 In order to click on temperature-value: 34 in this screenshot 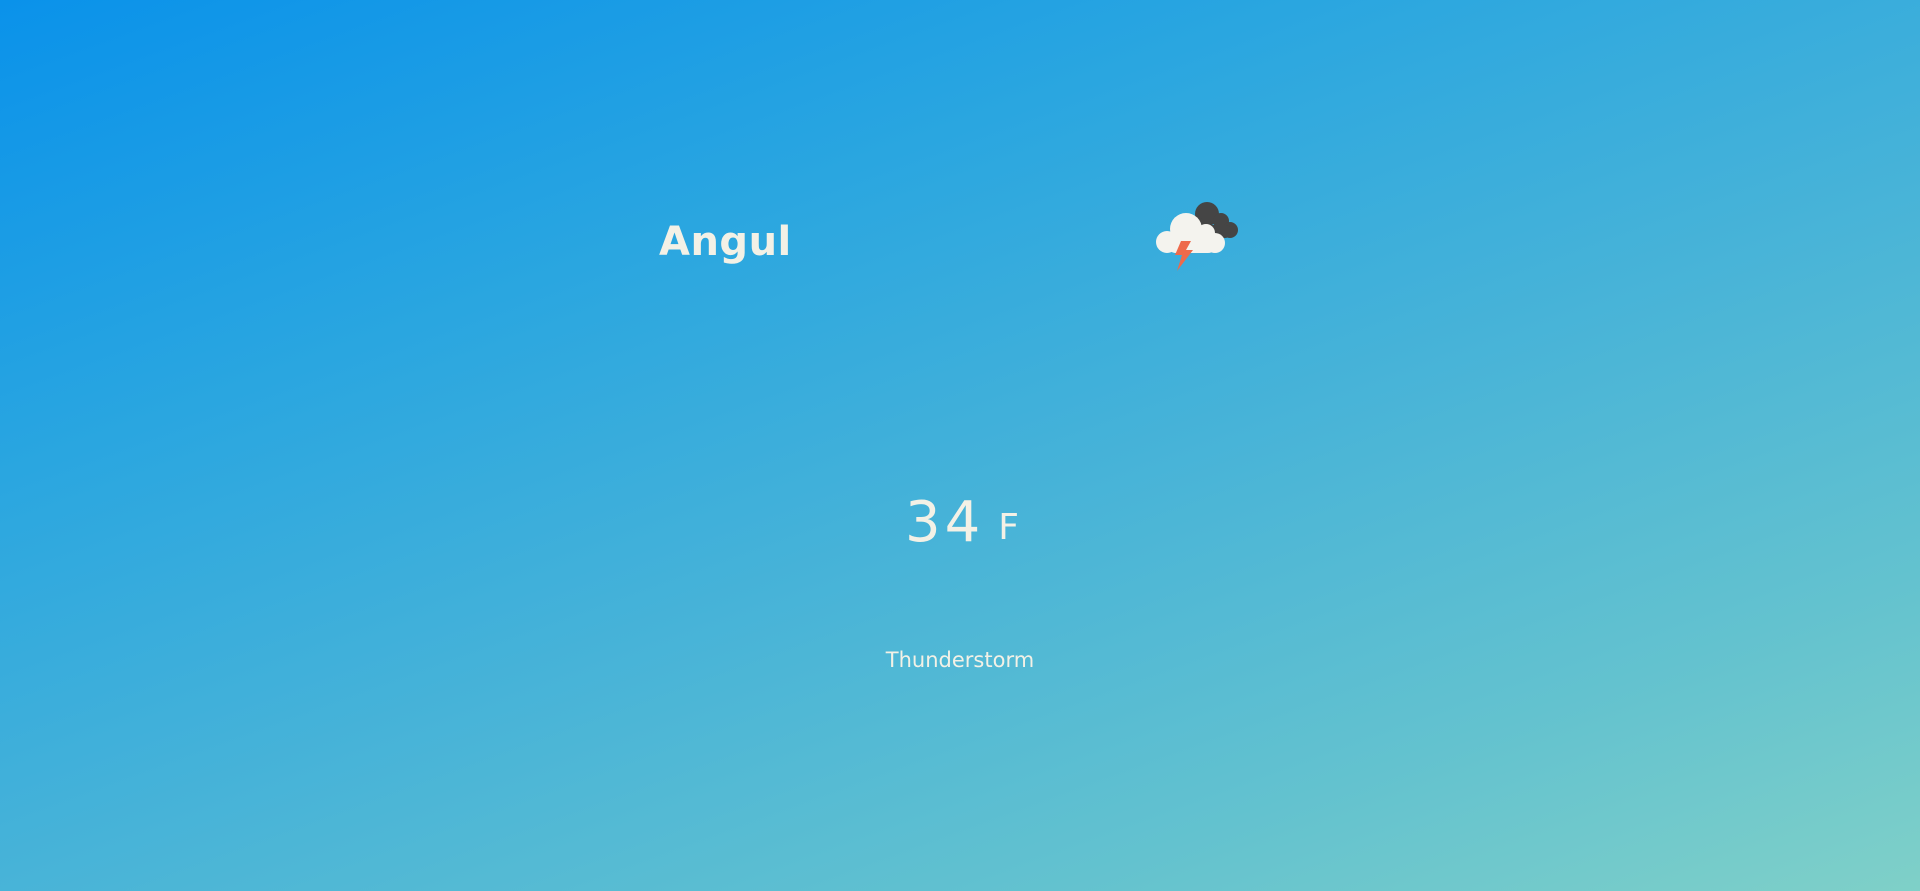, I will do `click(945, 522)`.